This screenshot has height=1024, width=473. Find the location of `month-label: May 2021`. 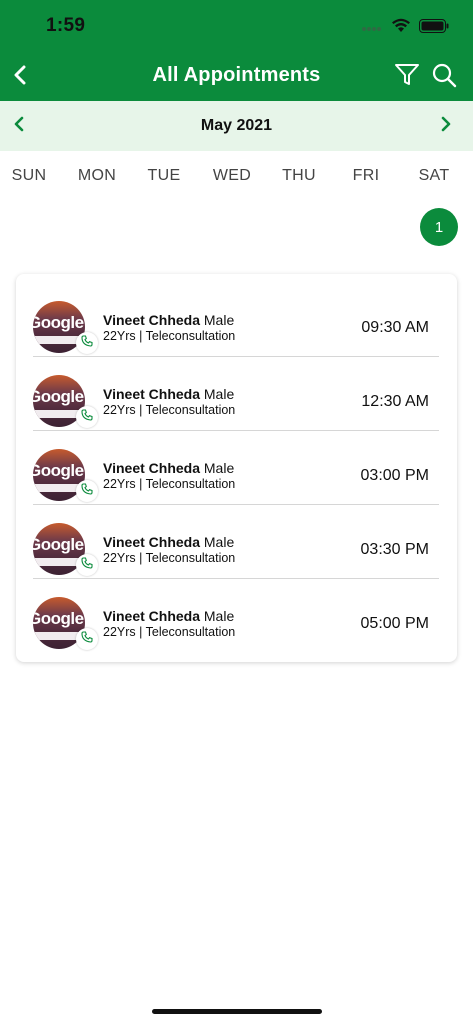

month-label: May 2021 is located at coordinates (236, 125).